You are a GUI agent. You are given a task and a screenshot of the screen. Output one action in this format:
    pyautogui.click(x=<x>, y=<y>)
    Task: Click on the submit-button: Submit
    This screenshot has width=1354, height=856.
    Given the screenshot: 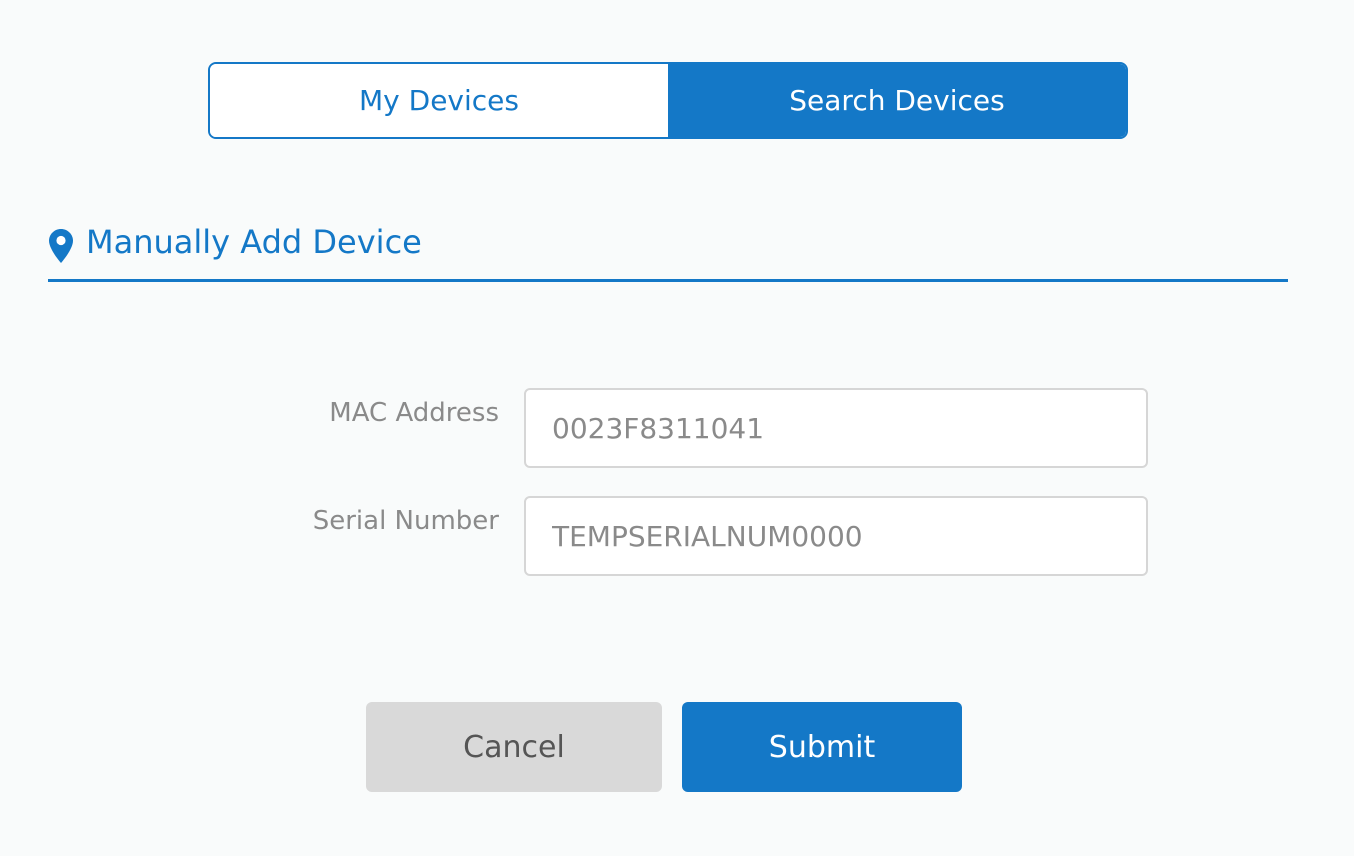 What is the action you would take?
    pyautogui.click(x=822, y=747)
    